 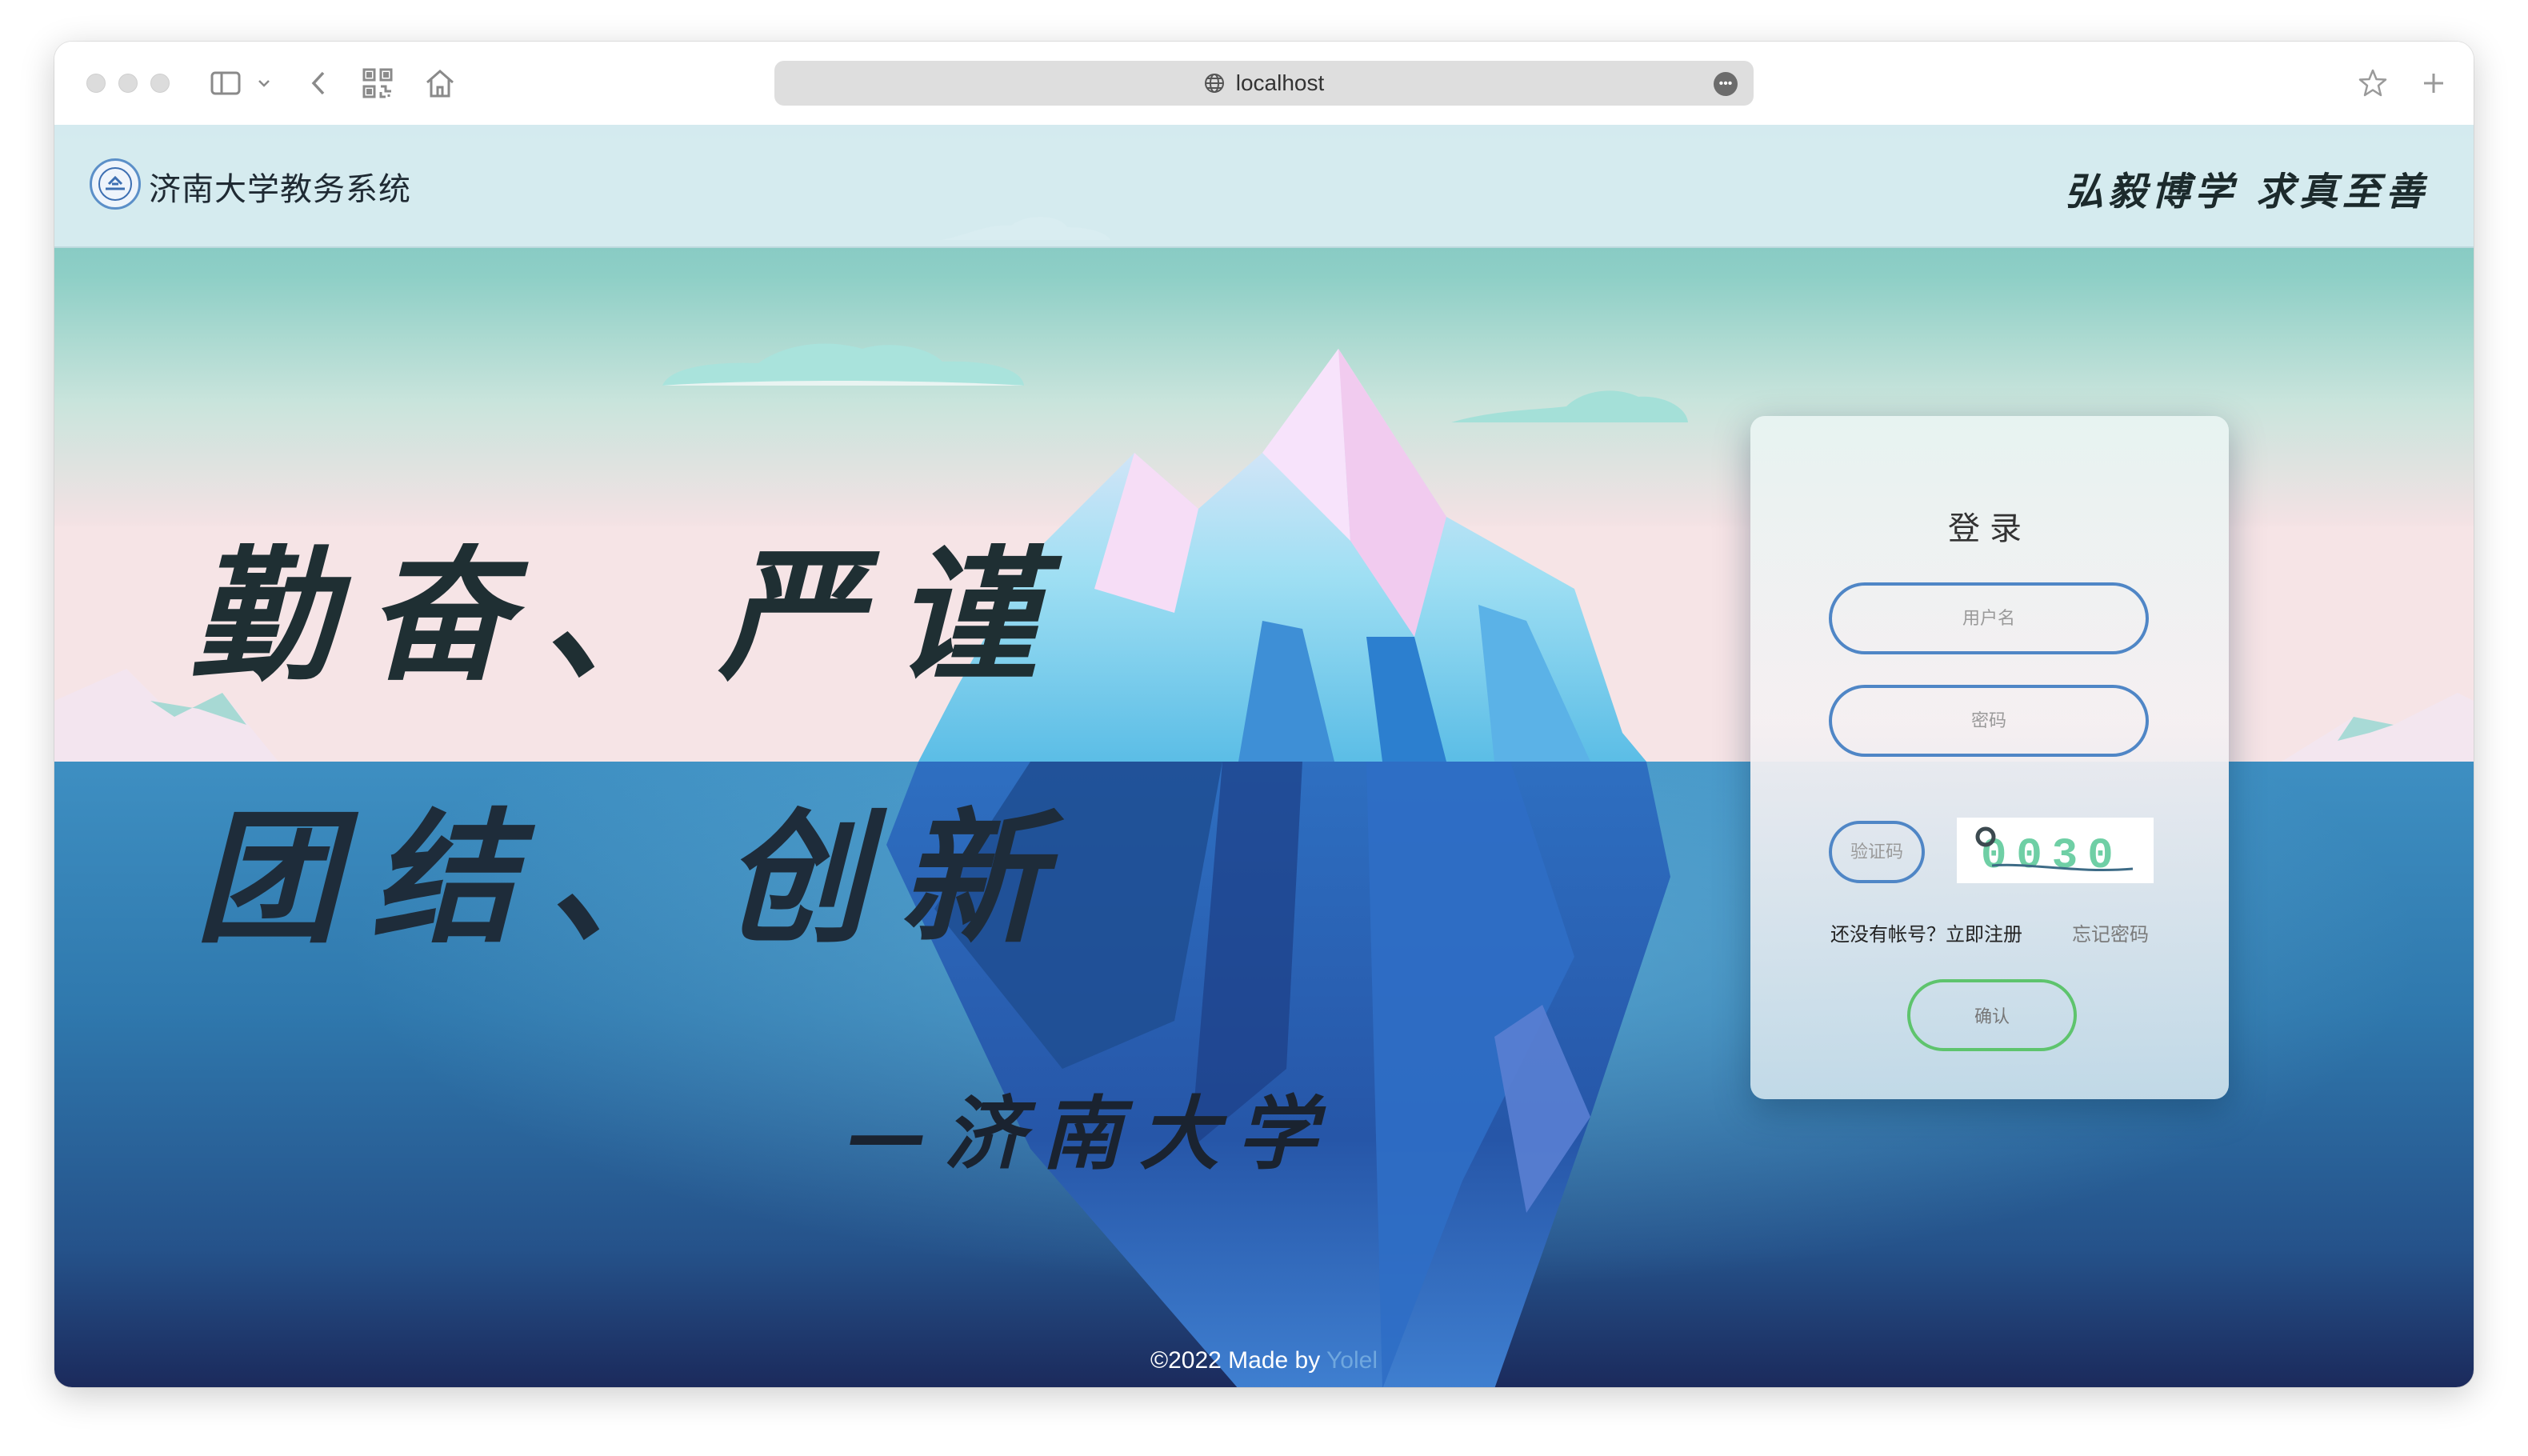 I want to click on new-tab-plus-icon, so click(x=2433, y=83).